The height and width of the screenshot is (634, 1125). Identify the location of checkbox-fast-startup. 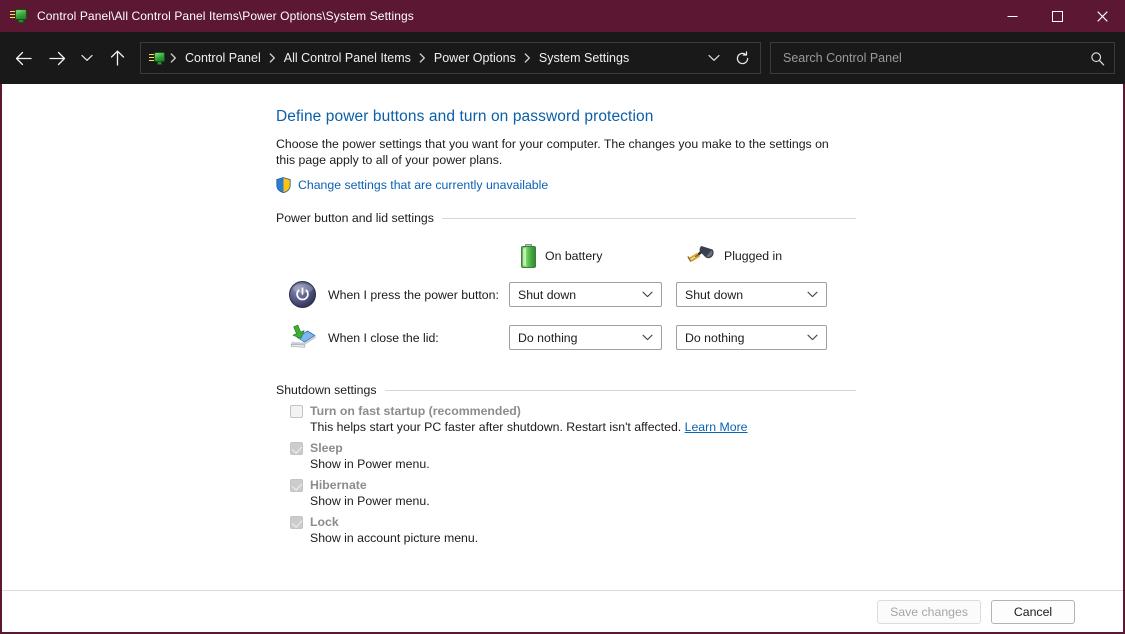
(296, 411).